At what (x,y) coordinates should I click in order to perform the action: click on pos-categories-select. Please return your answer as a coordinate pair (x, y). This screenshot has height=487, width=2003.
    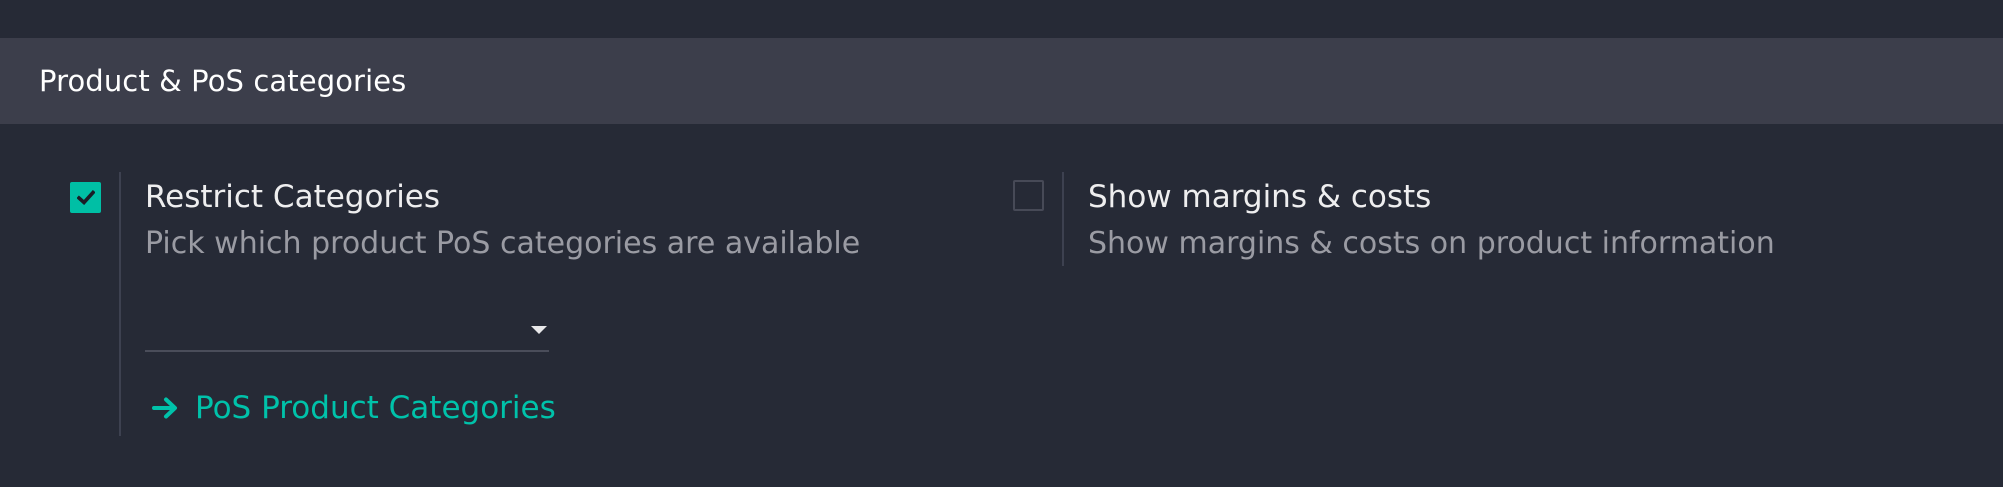
    Looking at the image, I should click on (347, 327).